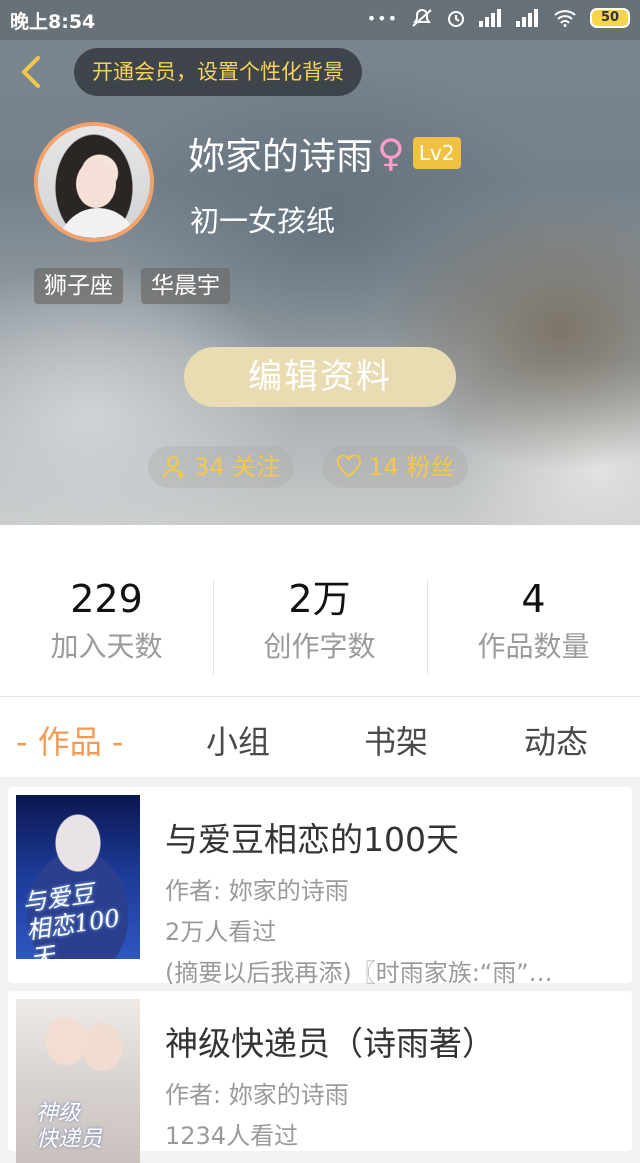 The image size is (640, 1163). What do you see at coordinates (308, 467) in the screenshot?
I see `follow-row: 34 关注 14 粉丝` at bounding box center [308, 467].